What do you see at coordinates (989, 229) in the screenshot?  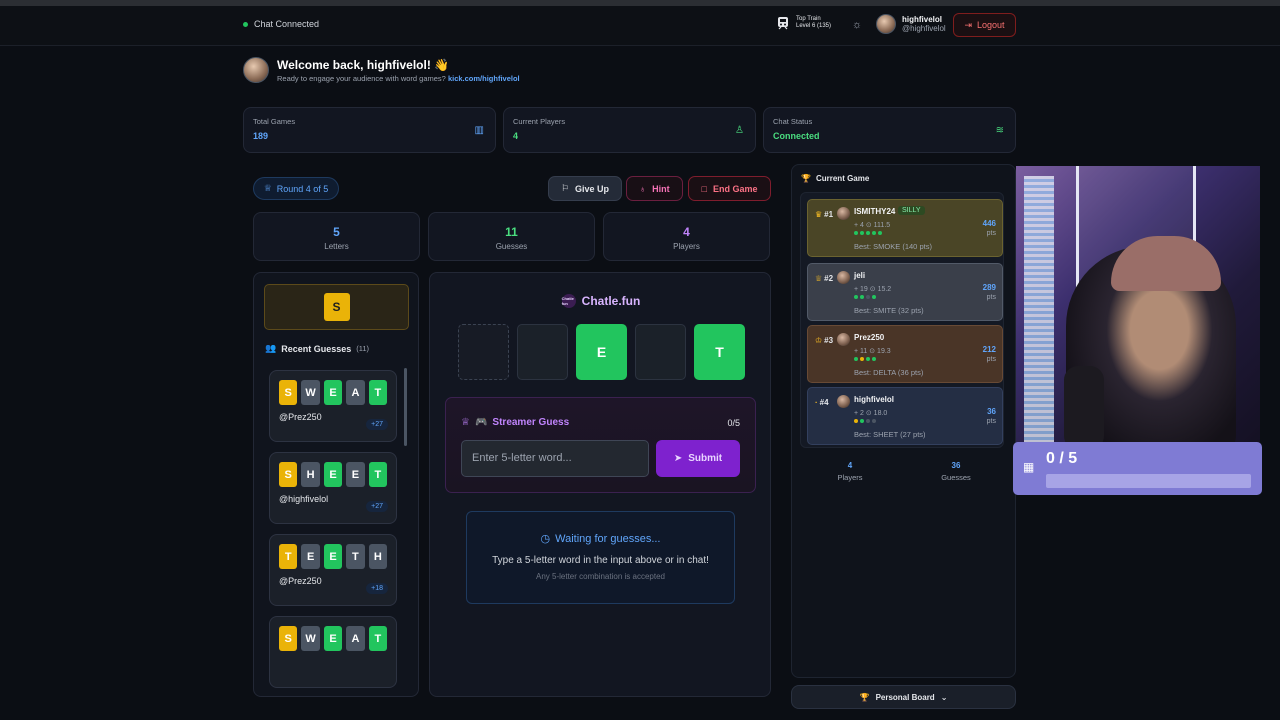 I see `player-score: 446 pts` at bounding box center [989, 229].